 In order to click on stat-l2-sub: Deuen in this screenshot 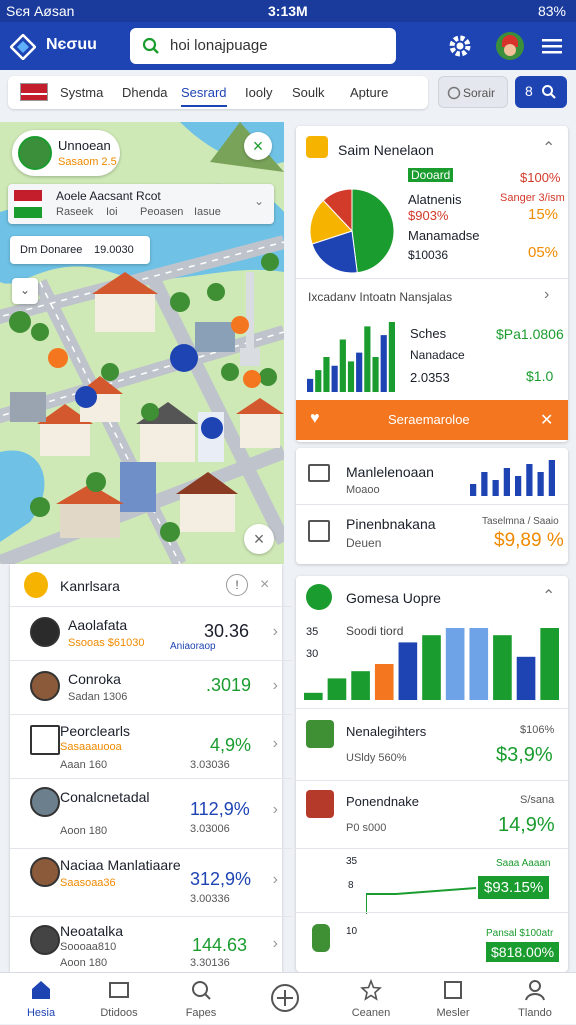, I will do `click(364, 543)`.